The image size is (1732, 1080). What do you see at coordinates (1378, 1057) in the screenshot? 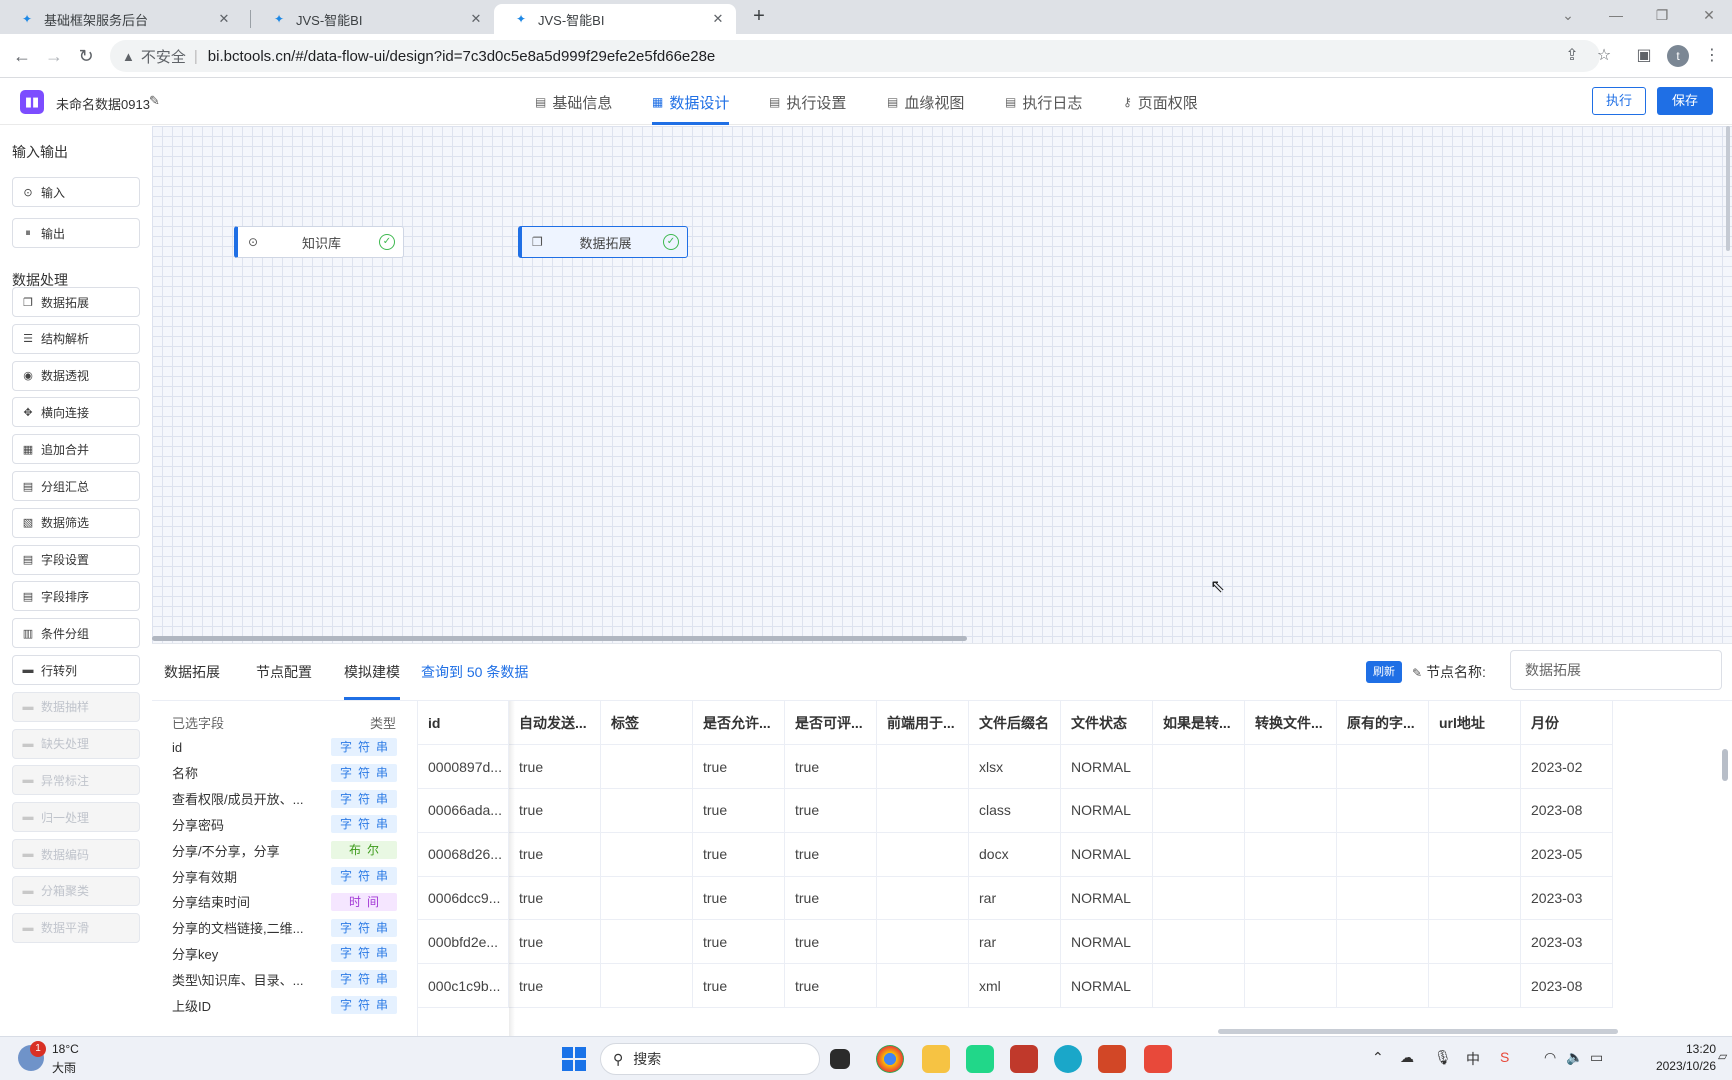
I see `tray-chevron-icon: ⌃` at bounding box center [1378, 1057].